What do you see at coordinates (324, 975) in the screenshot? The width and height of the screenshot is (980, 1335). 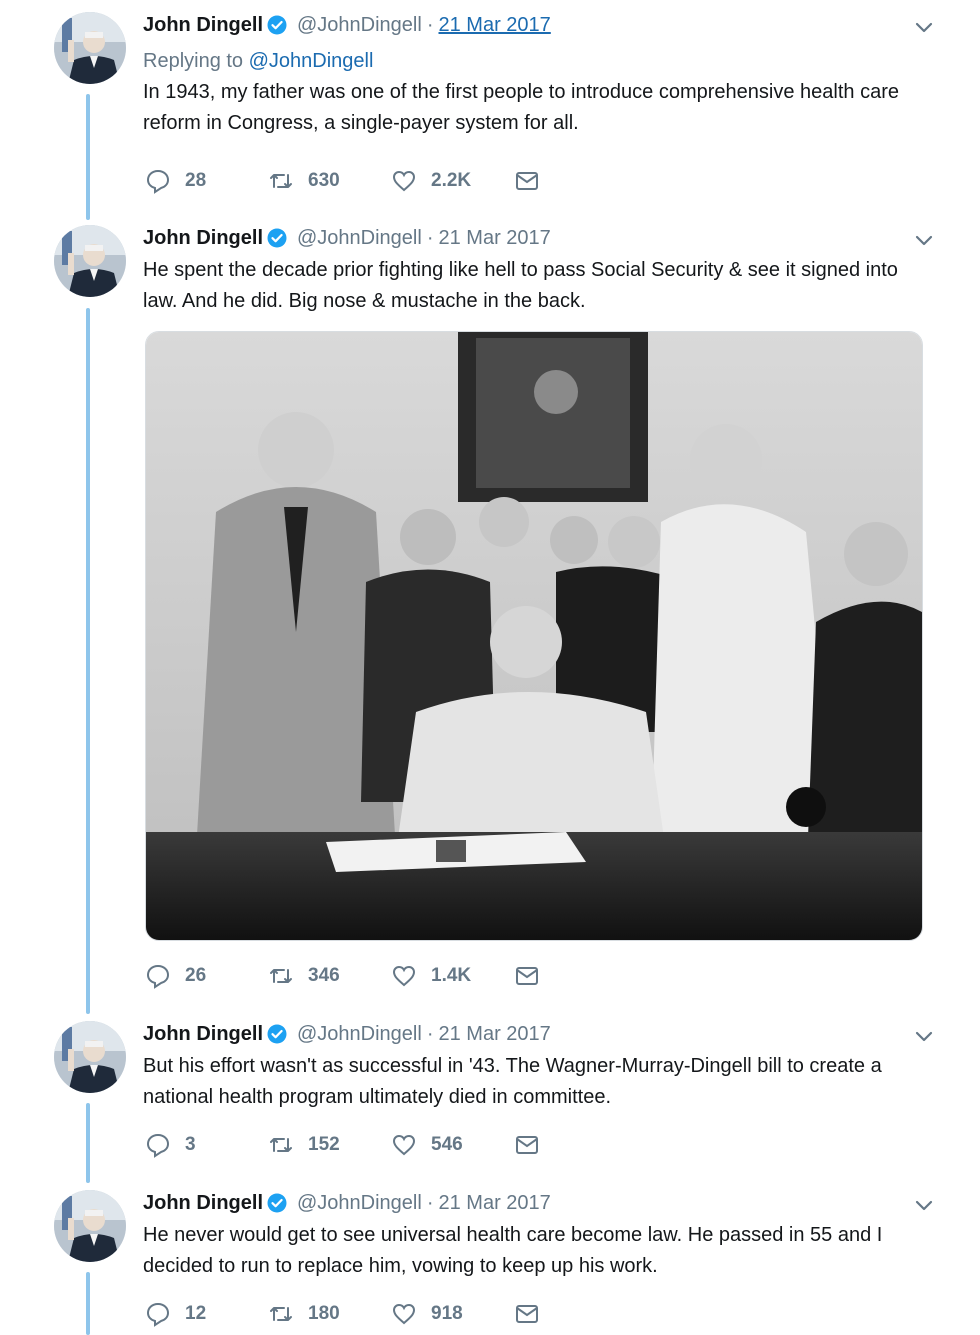 I see `retweet-count: 346` at bounding box center [324, 975].